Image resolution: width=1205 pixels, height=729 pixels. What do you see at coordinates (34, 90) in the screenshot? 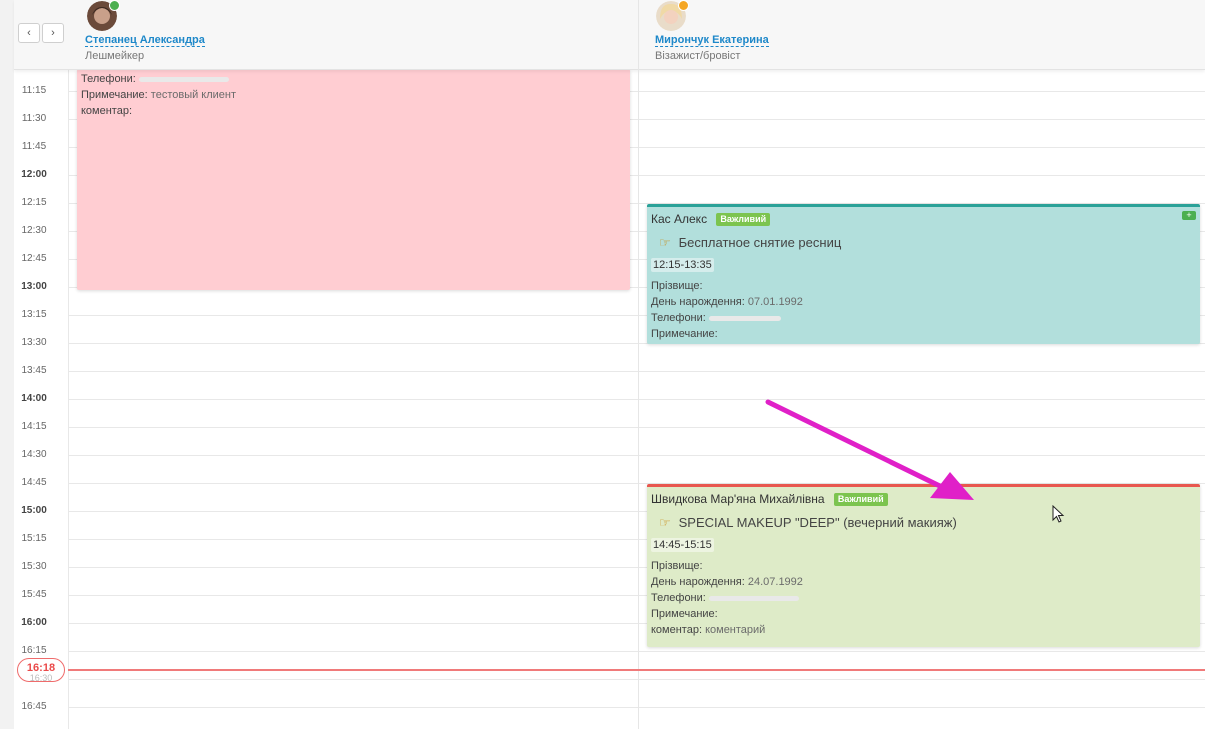
I see `time-label: 11:15` at bounding box center [34, 90].